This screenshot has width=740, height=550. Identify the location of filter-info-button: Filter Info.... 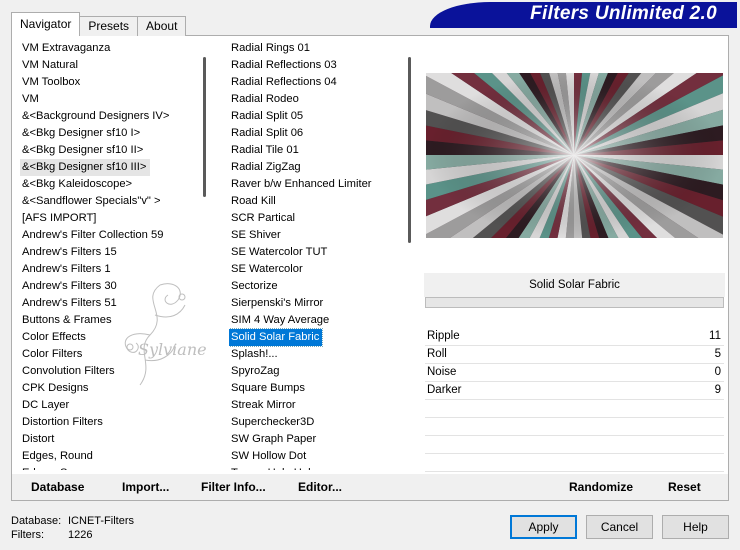
(233, 487).